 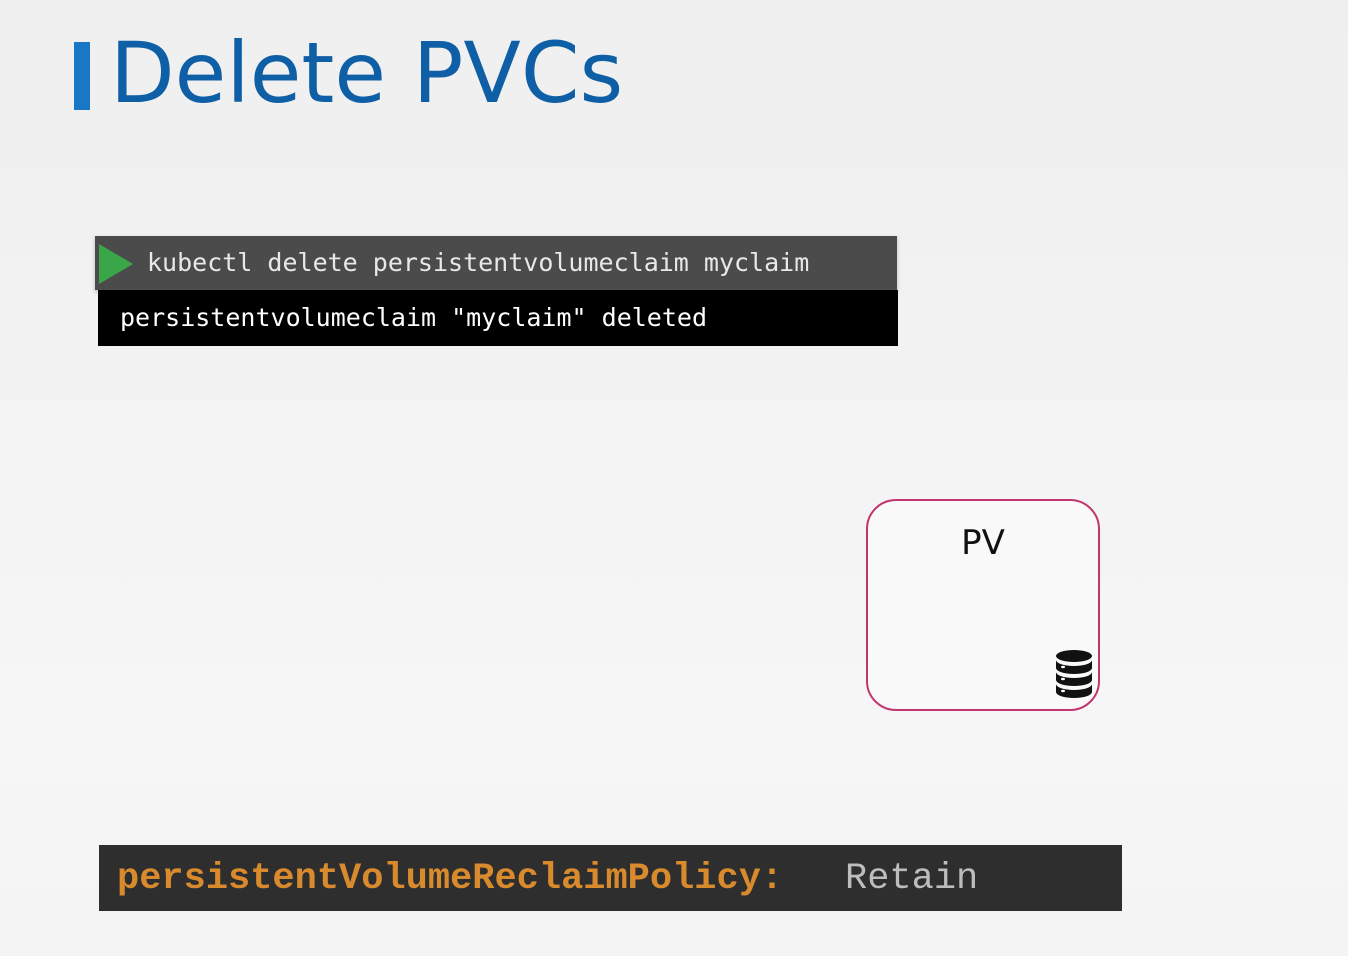 What do you see at coordinates (367, 73) in the screenshot?
I see `slide-title: Delete PVCs` at bounding box center [367, 73].